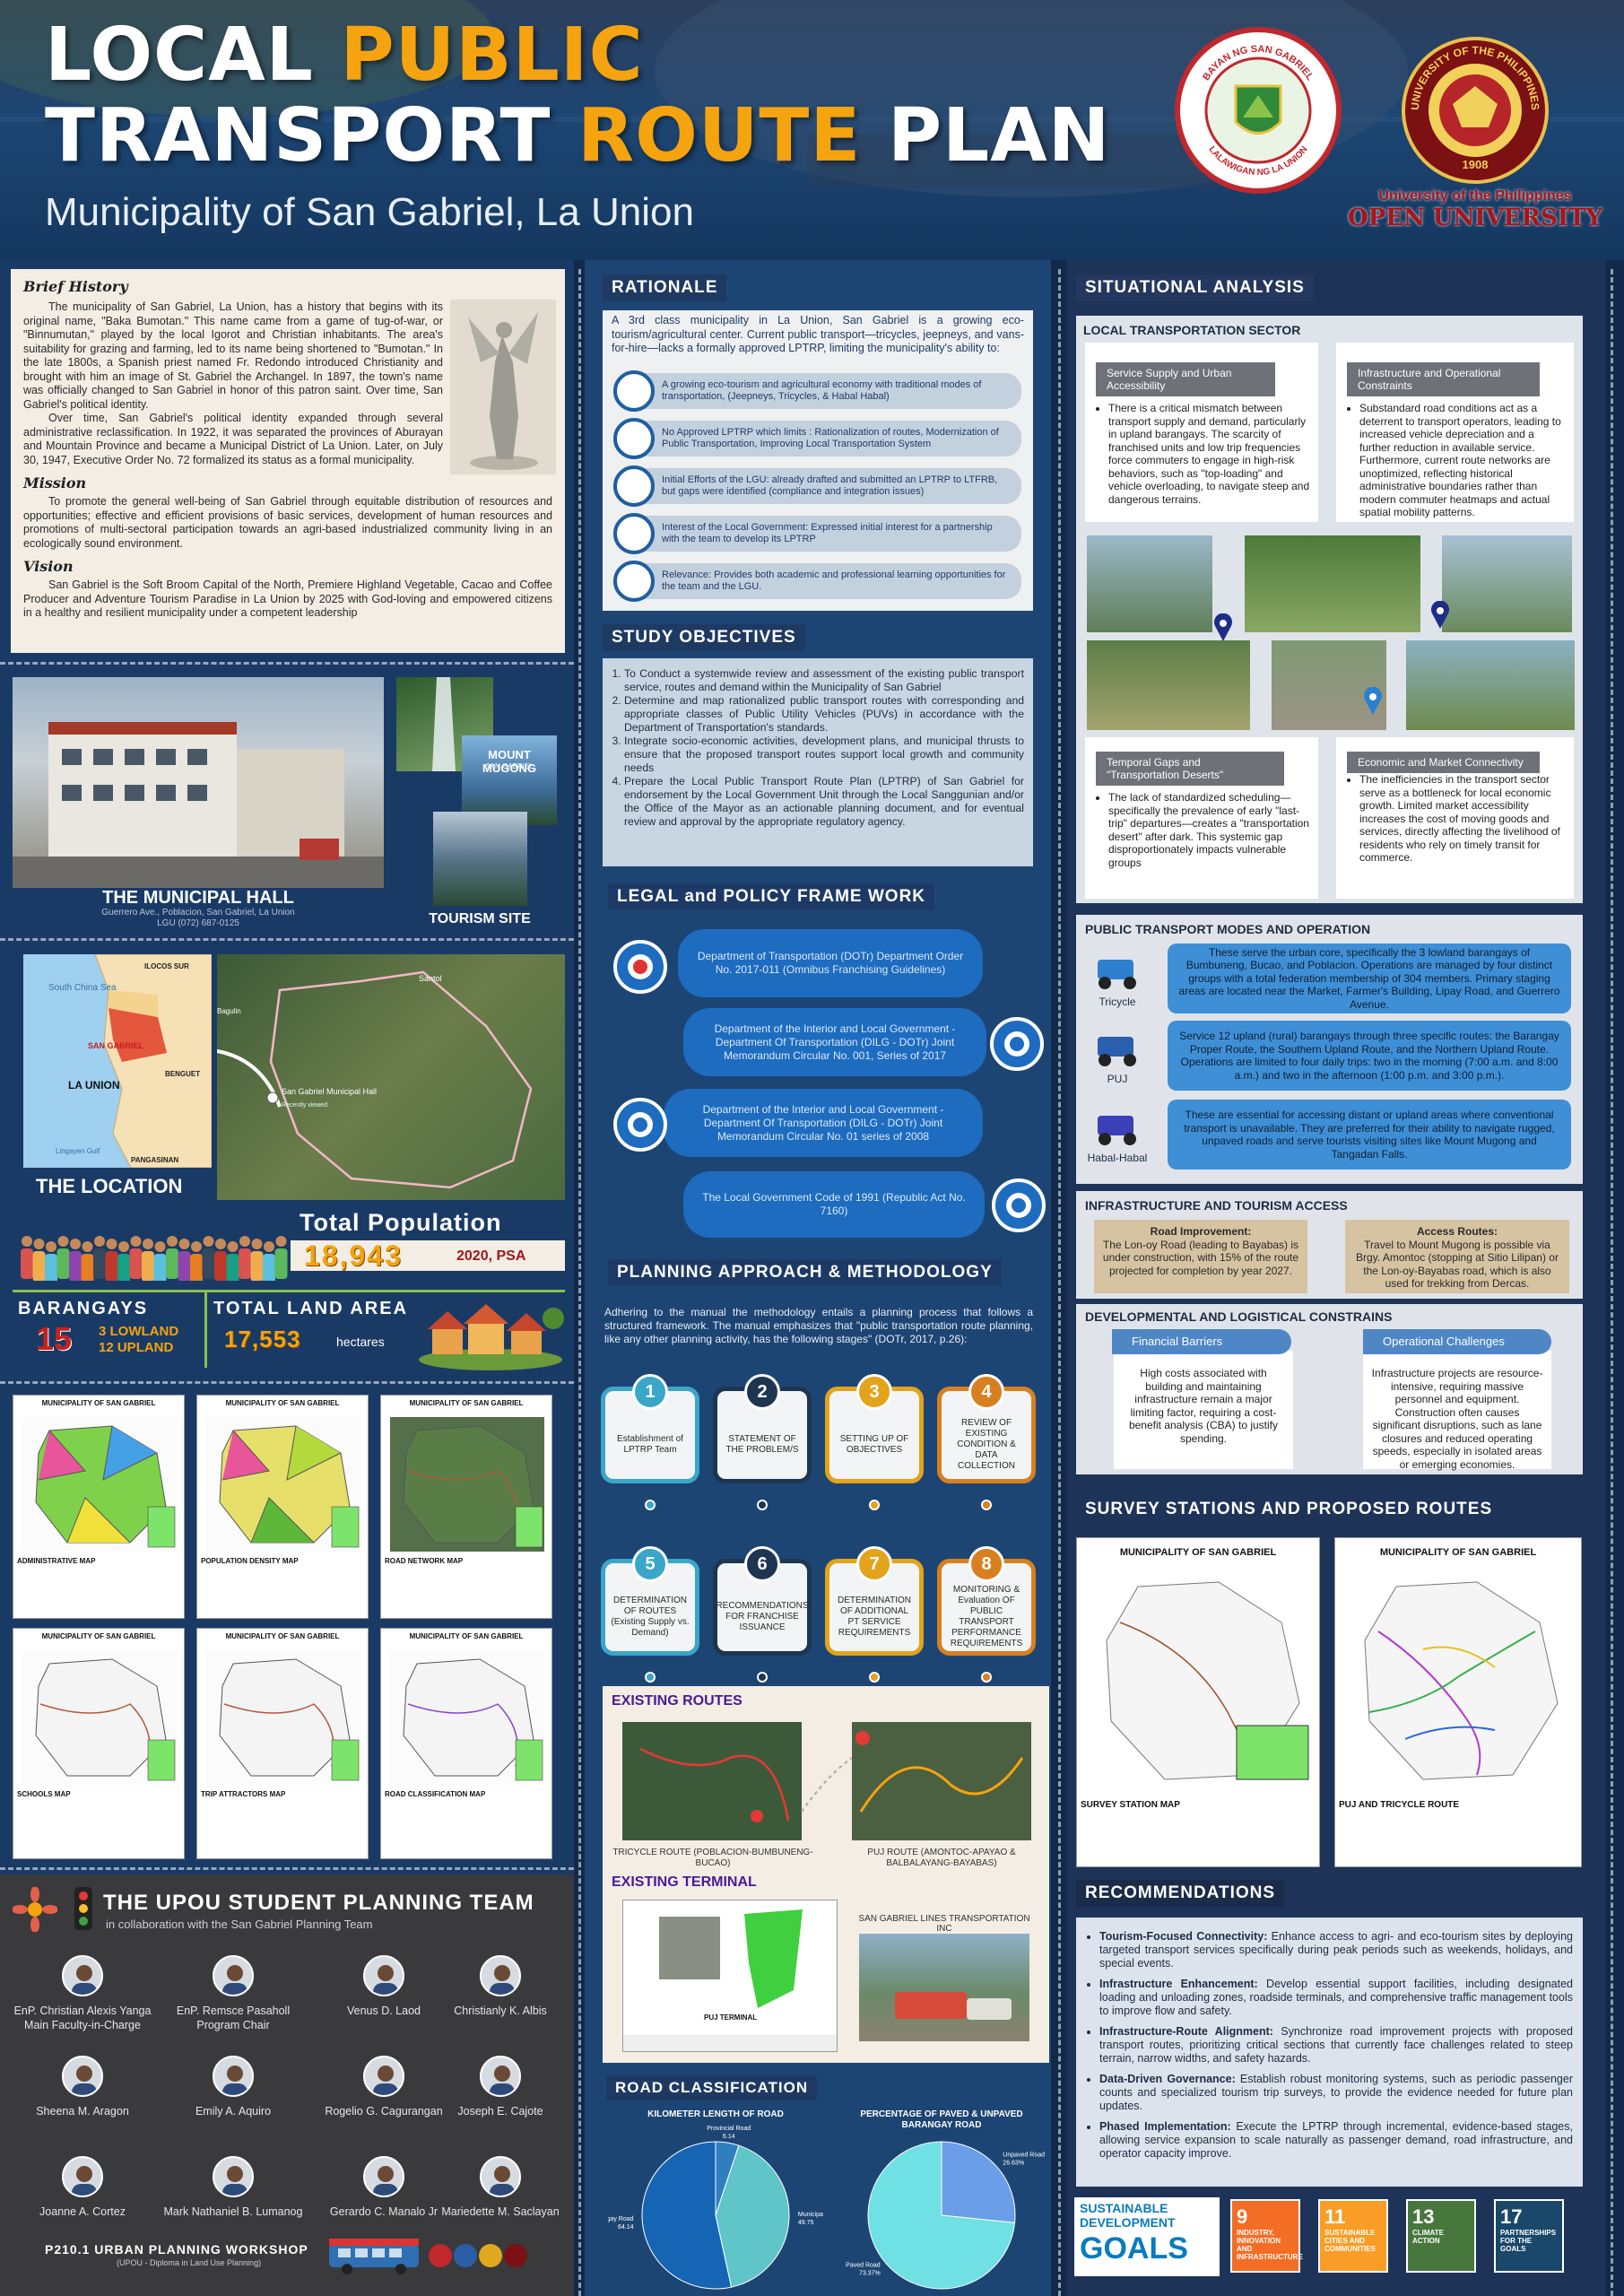  Describe the element at coordinates (941, 1781) in the screenshot. I see `puj-route-map` at that location.